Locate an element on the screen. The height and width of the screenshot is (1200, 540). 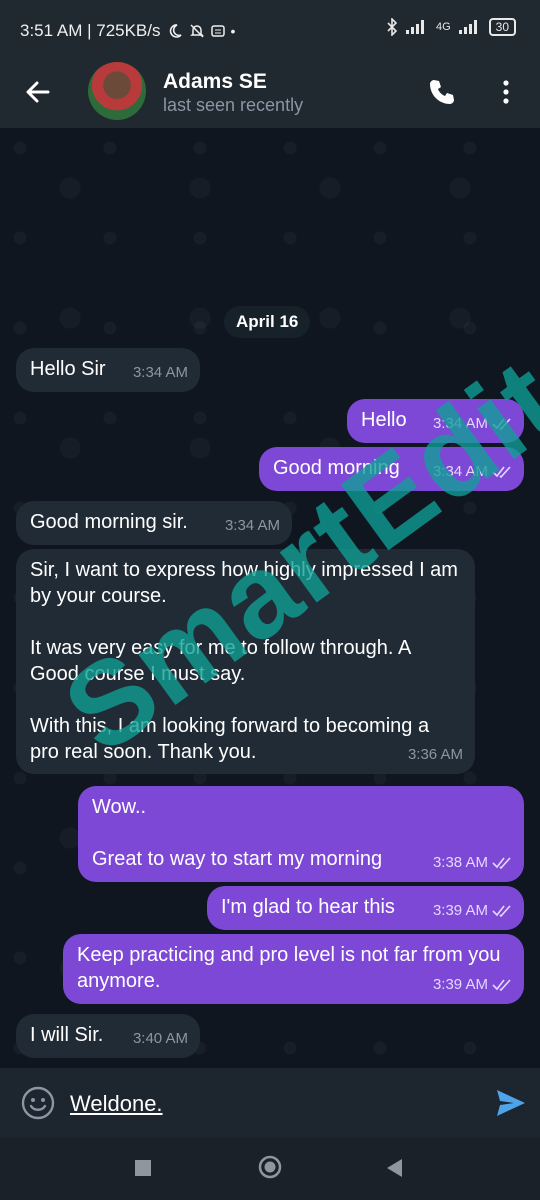
phone-icon is located at coordinates (442, 92).